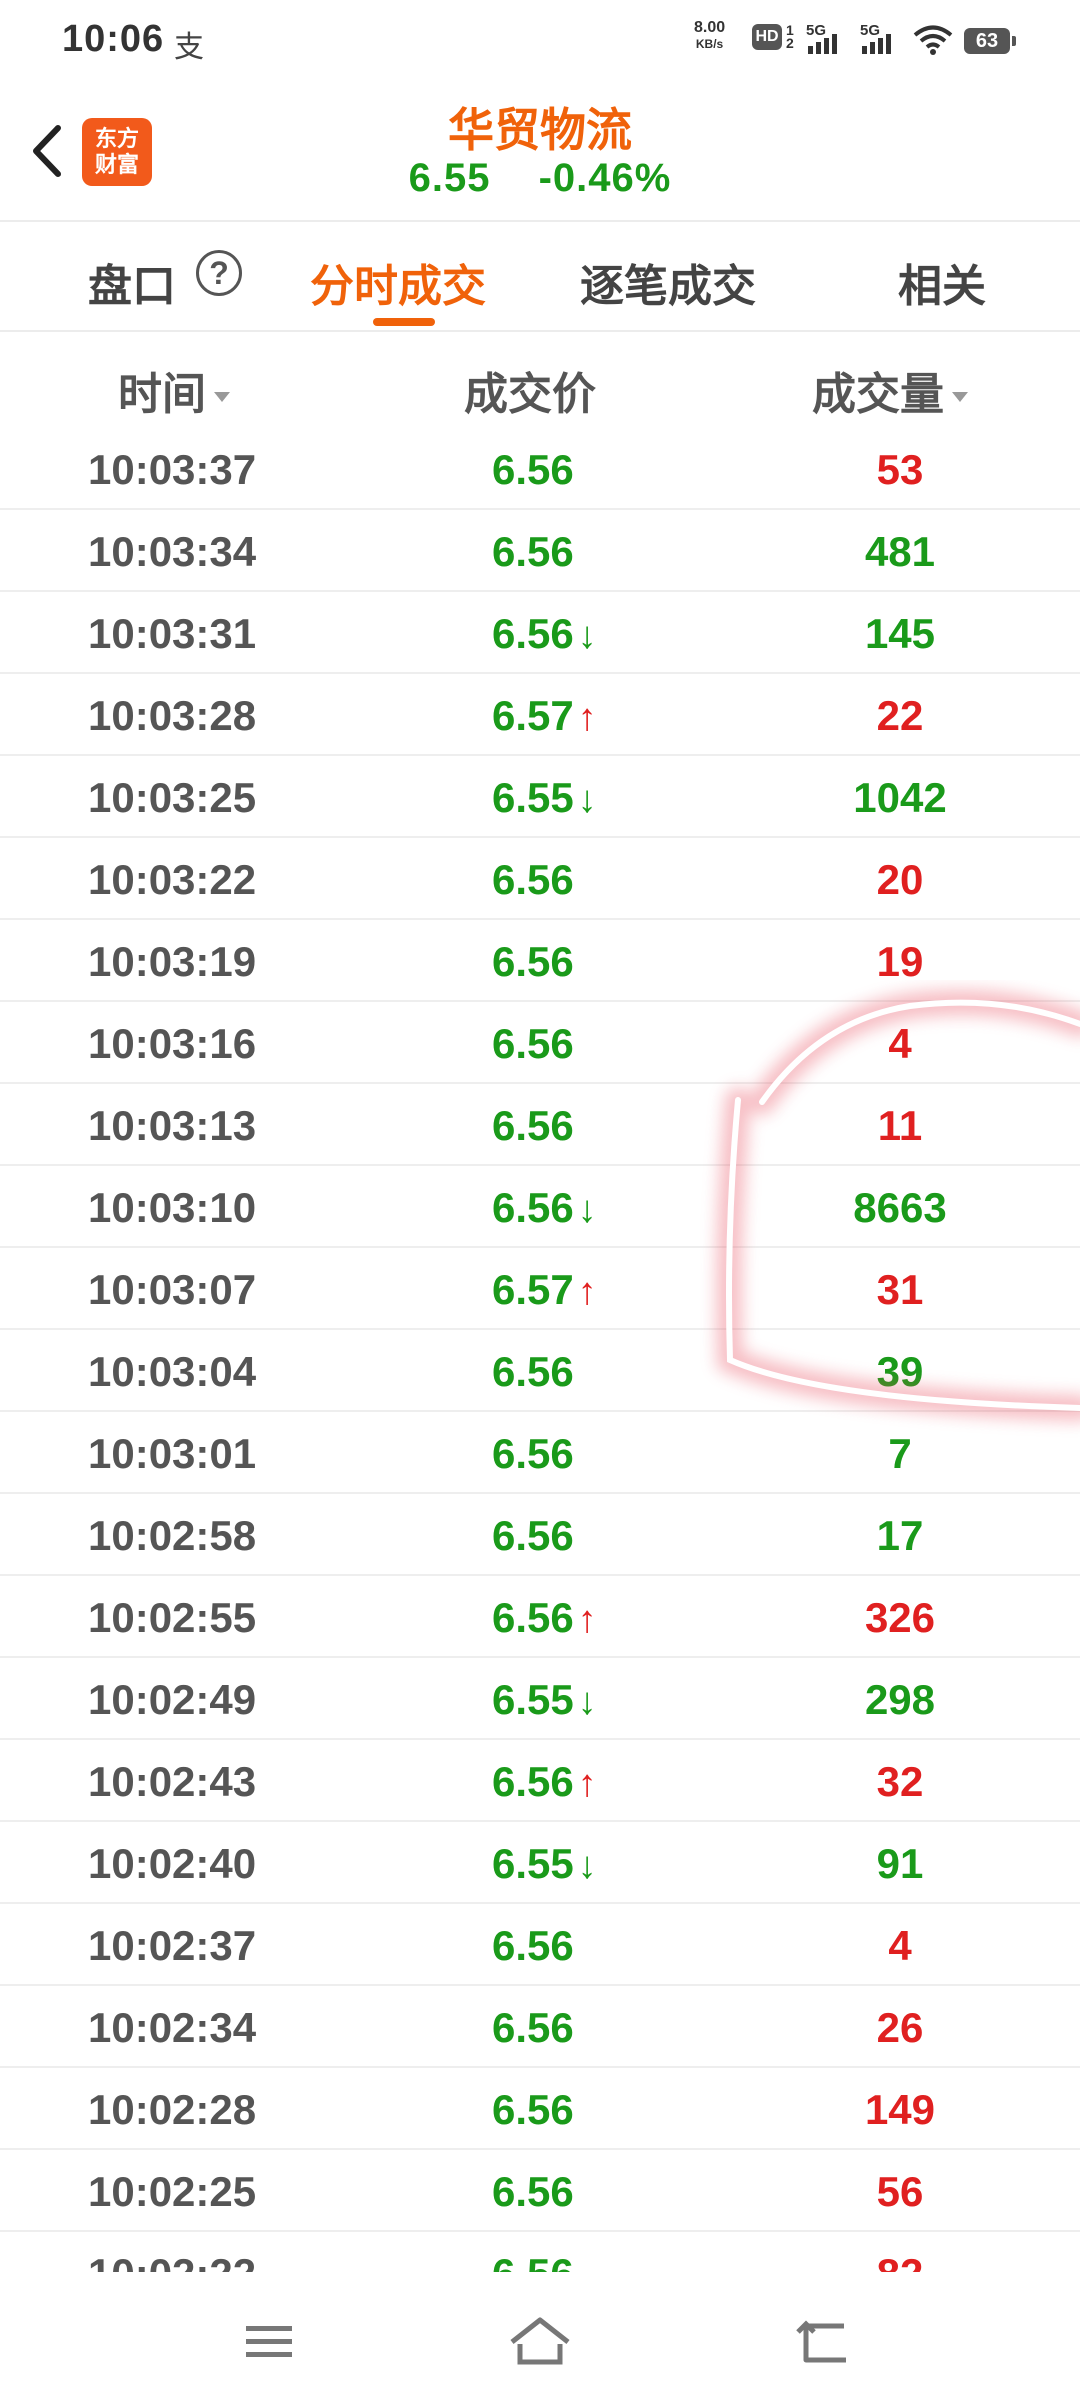 Image resolution: width=1080 pixels, height=2408 pixels. What do you see at coordinates (172, 1535) in the screenshot?
I see `trade-time: 10:02:58` at bounding box center [172, 1535].